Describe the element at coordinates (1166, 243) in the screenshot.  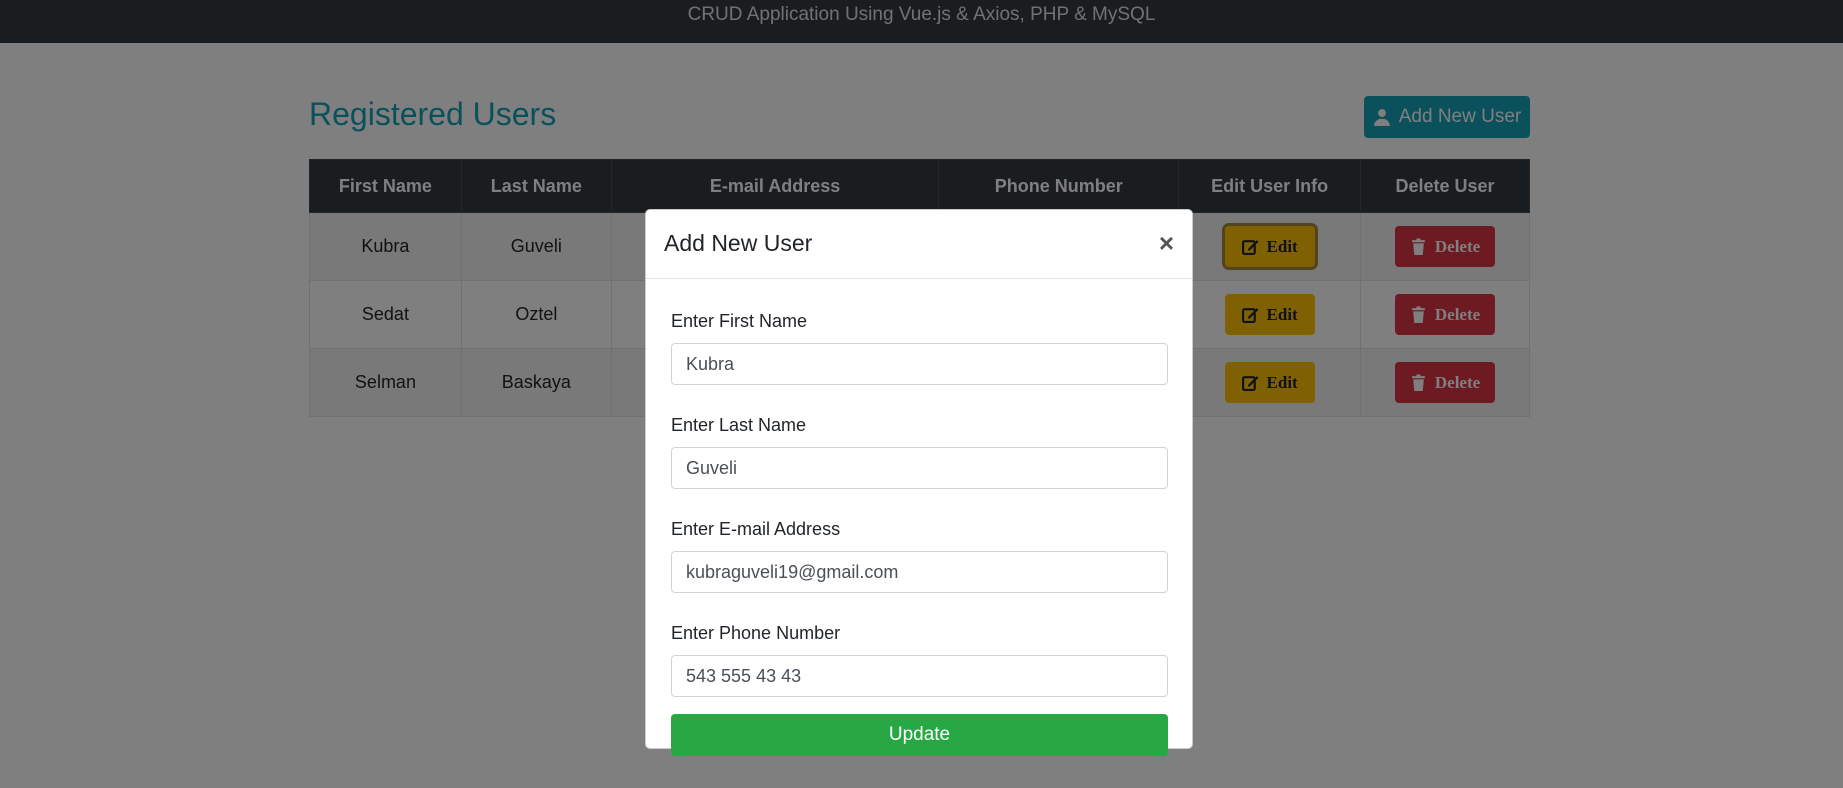
I see `close-icon: ×` at that location.